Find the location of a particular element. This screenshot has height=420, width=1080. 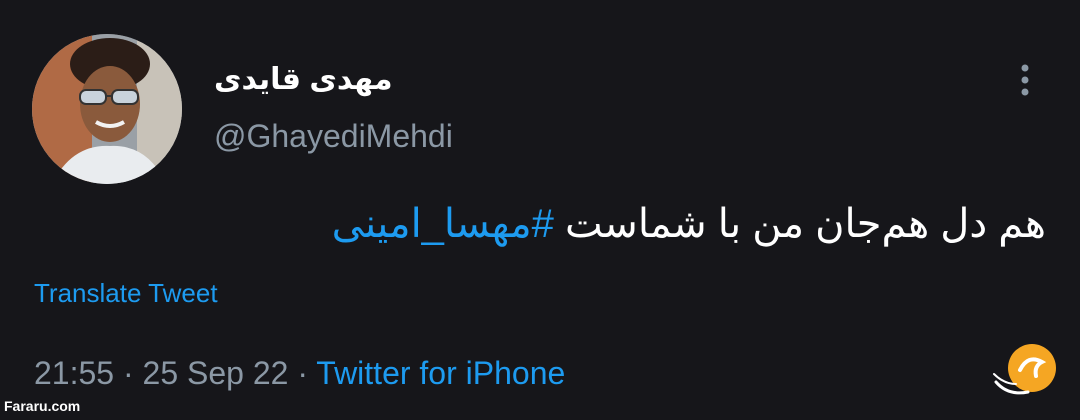

author-handle: @GhayediMehdi is located at coordinates (333, 136).